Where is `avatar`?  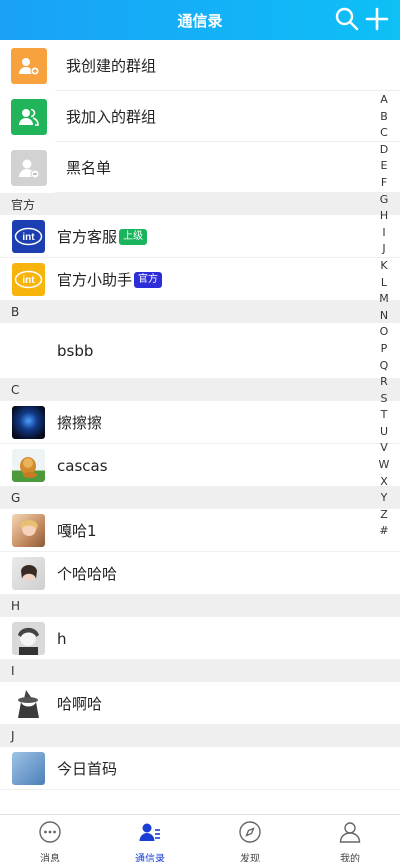
avatar is located at coordinates (28, 351).